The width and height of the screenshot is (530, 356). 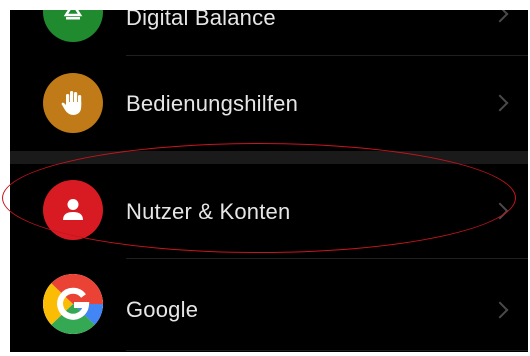 What do you see at coordinates (201, 20) in the screenshot?
I see `settings-item-label: Digital Balance` at bounding box center [201, 20].